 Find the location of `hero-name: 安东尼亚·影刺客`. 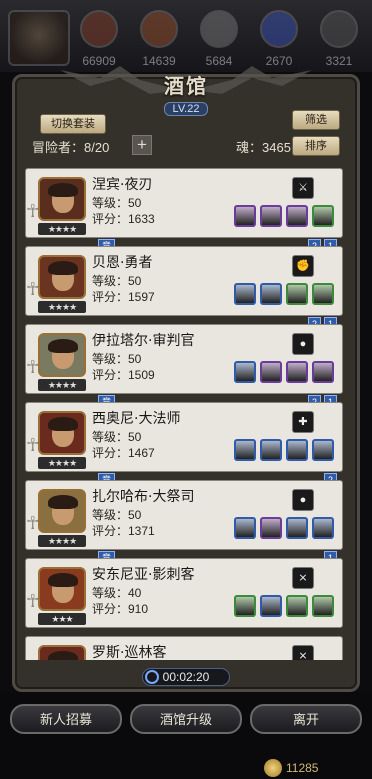

hero-name: 安东尼亚·影刺客 is located at coordinates (143, 575).